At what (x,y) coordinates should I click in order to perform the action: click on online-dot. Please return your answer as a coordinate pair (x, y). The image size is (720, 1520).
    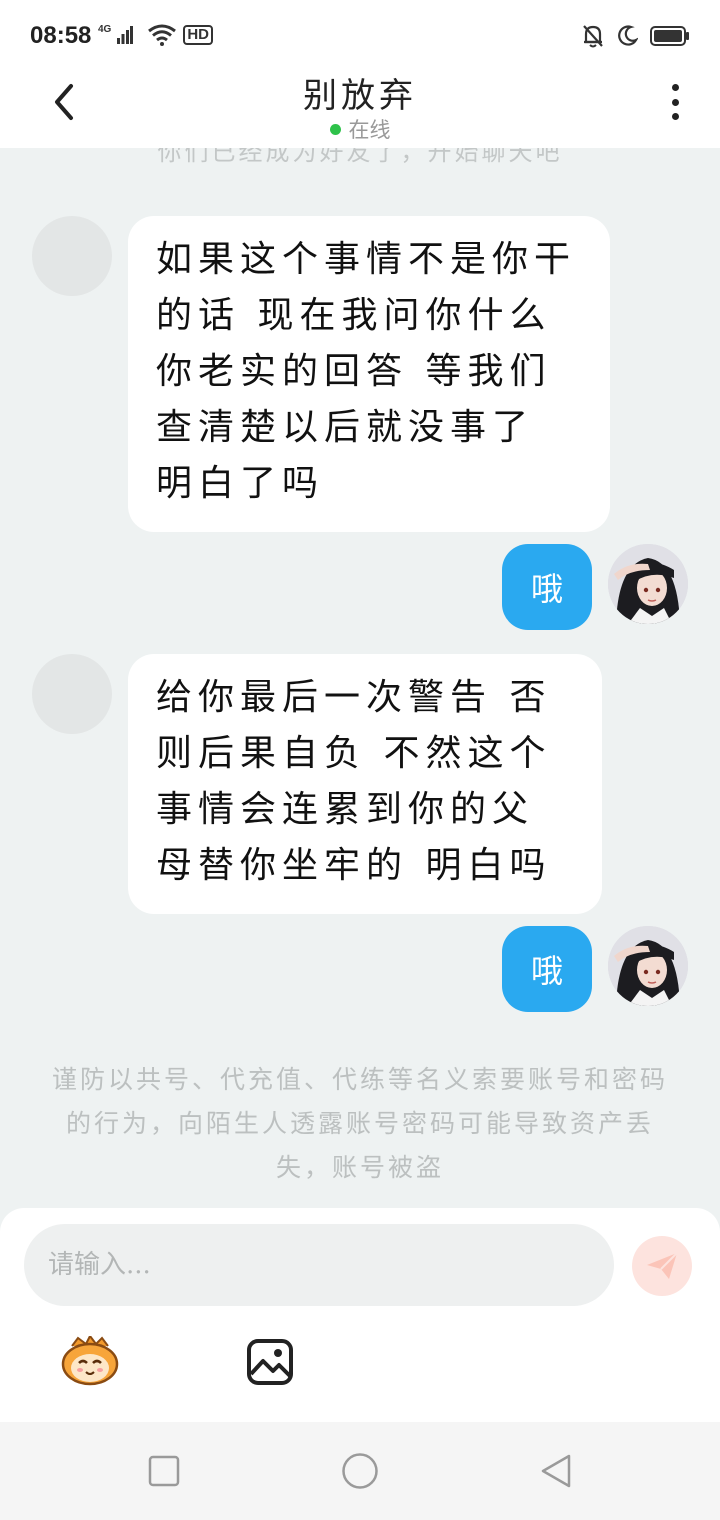
    Looking at the image, I should click on (335, 129).